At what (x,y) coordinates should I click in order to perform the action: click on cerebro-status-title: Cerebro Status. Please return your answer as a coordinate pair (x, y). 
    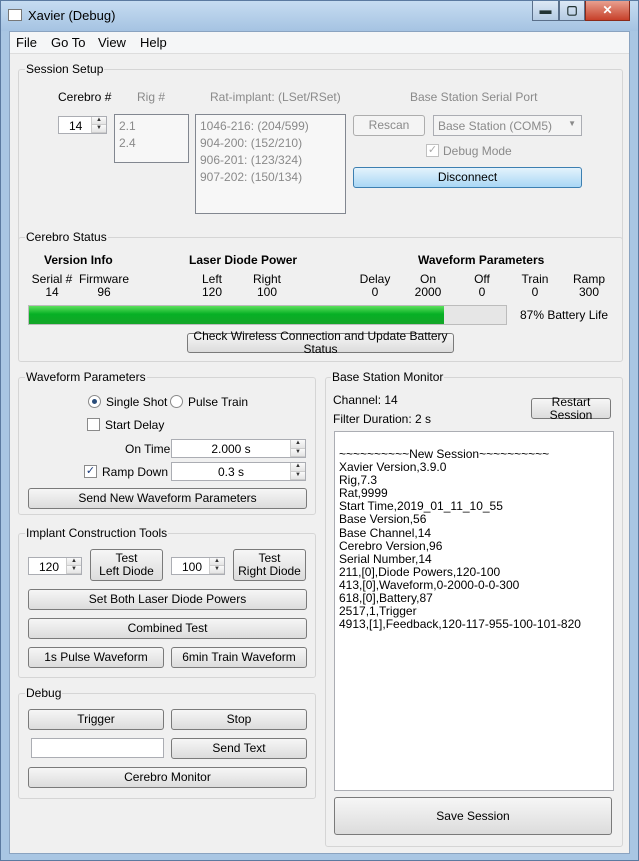
    Looking at the image, I should click on (66, 237).